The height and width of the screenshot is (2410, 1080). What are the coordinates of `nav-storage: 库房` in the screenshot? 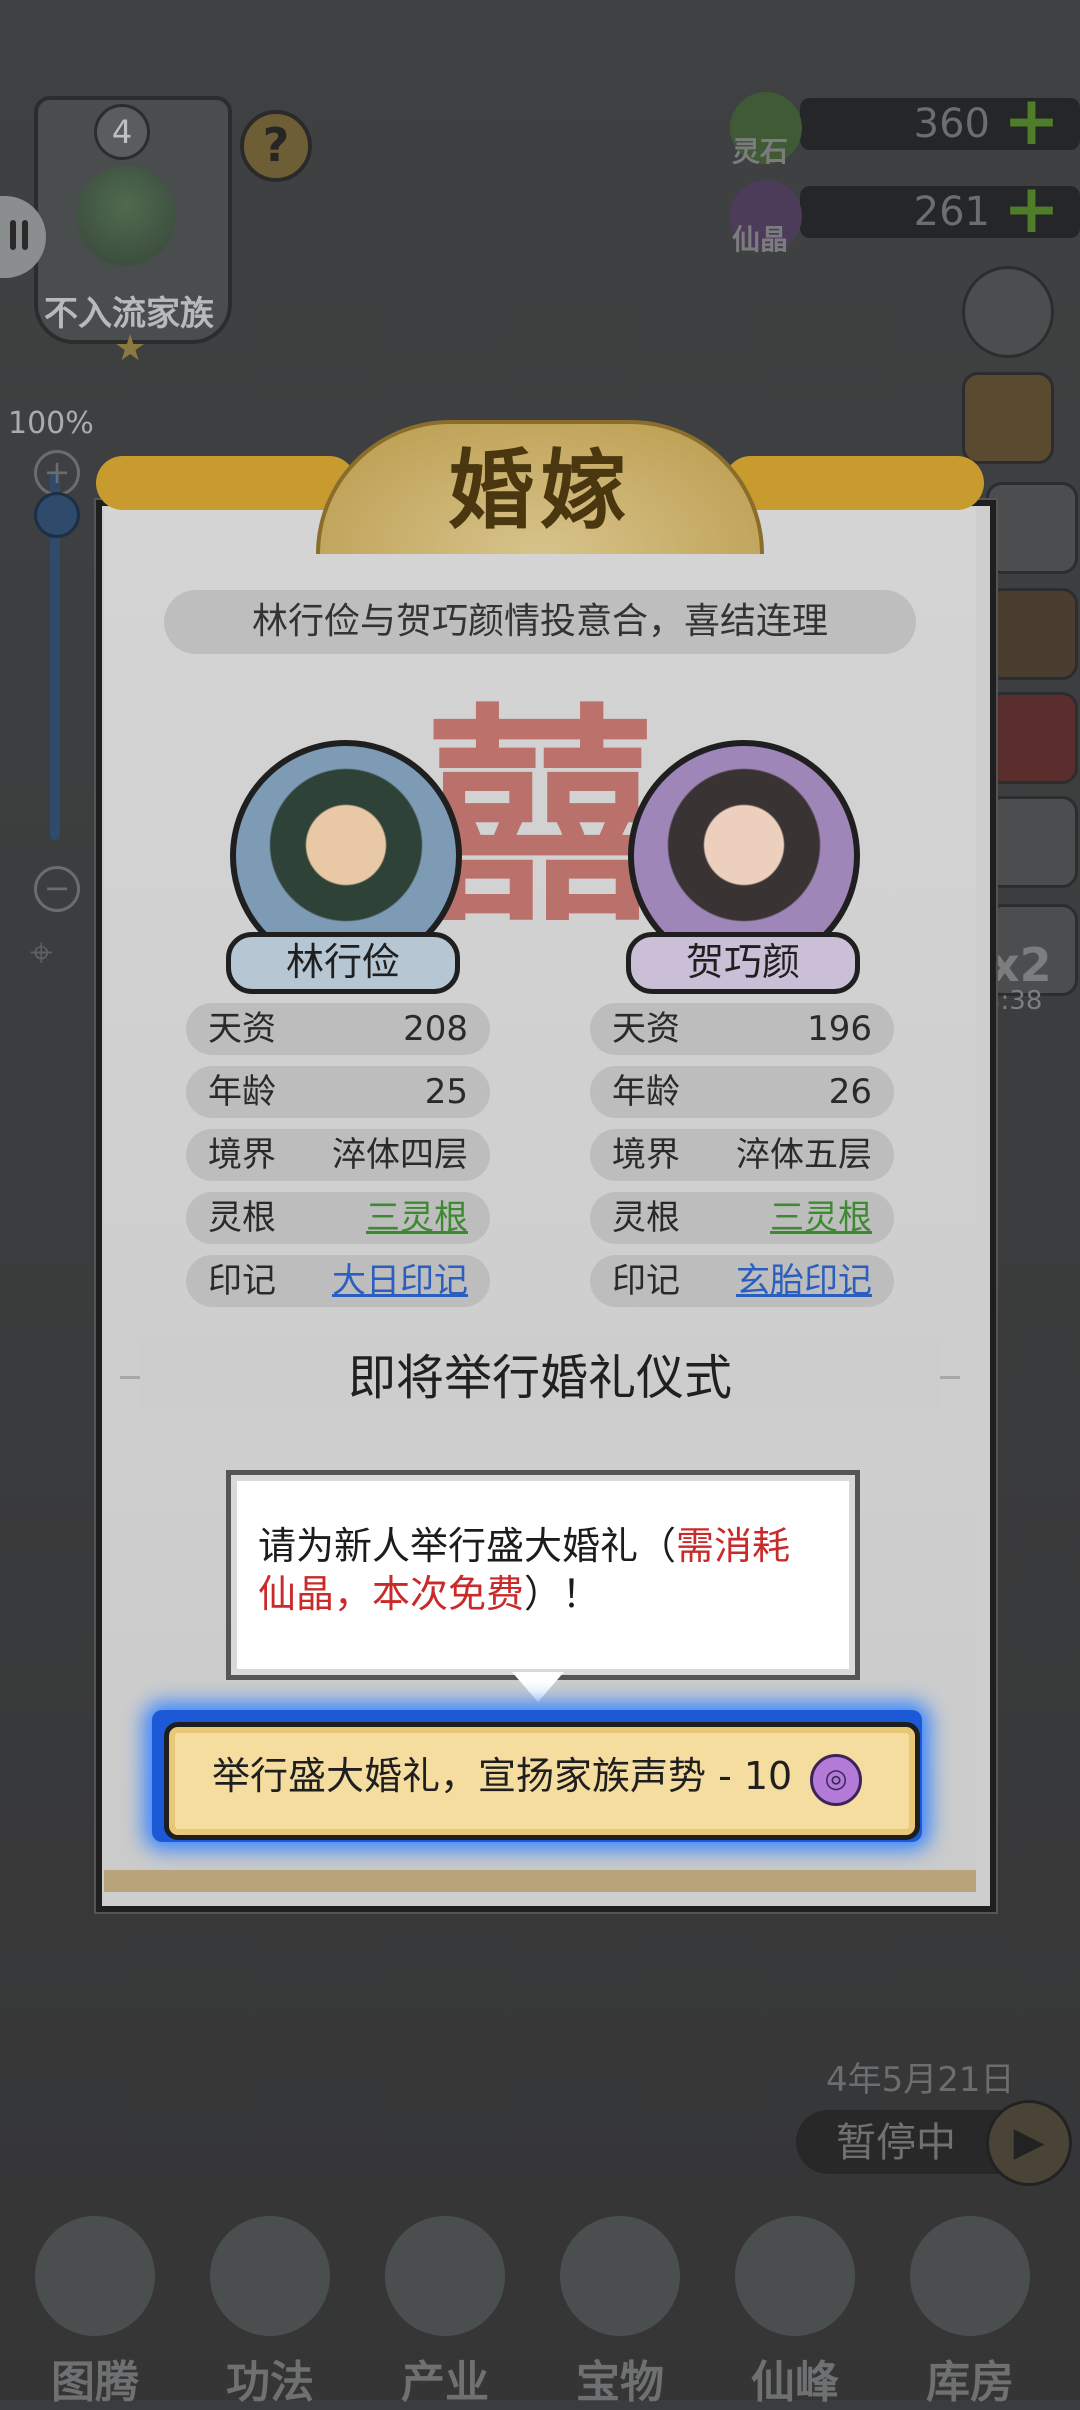 It's located at (970, 2302).